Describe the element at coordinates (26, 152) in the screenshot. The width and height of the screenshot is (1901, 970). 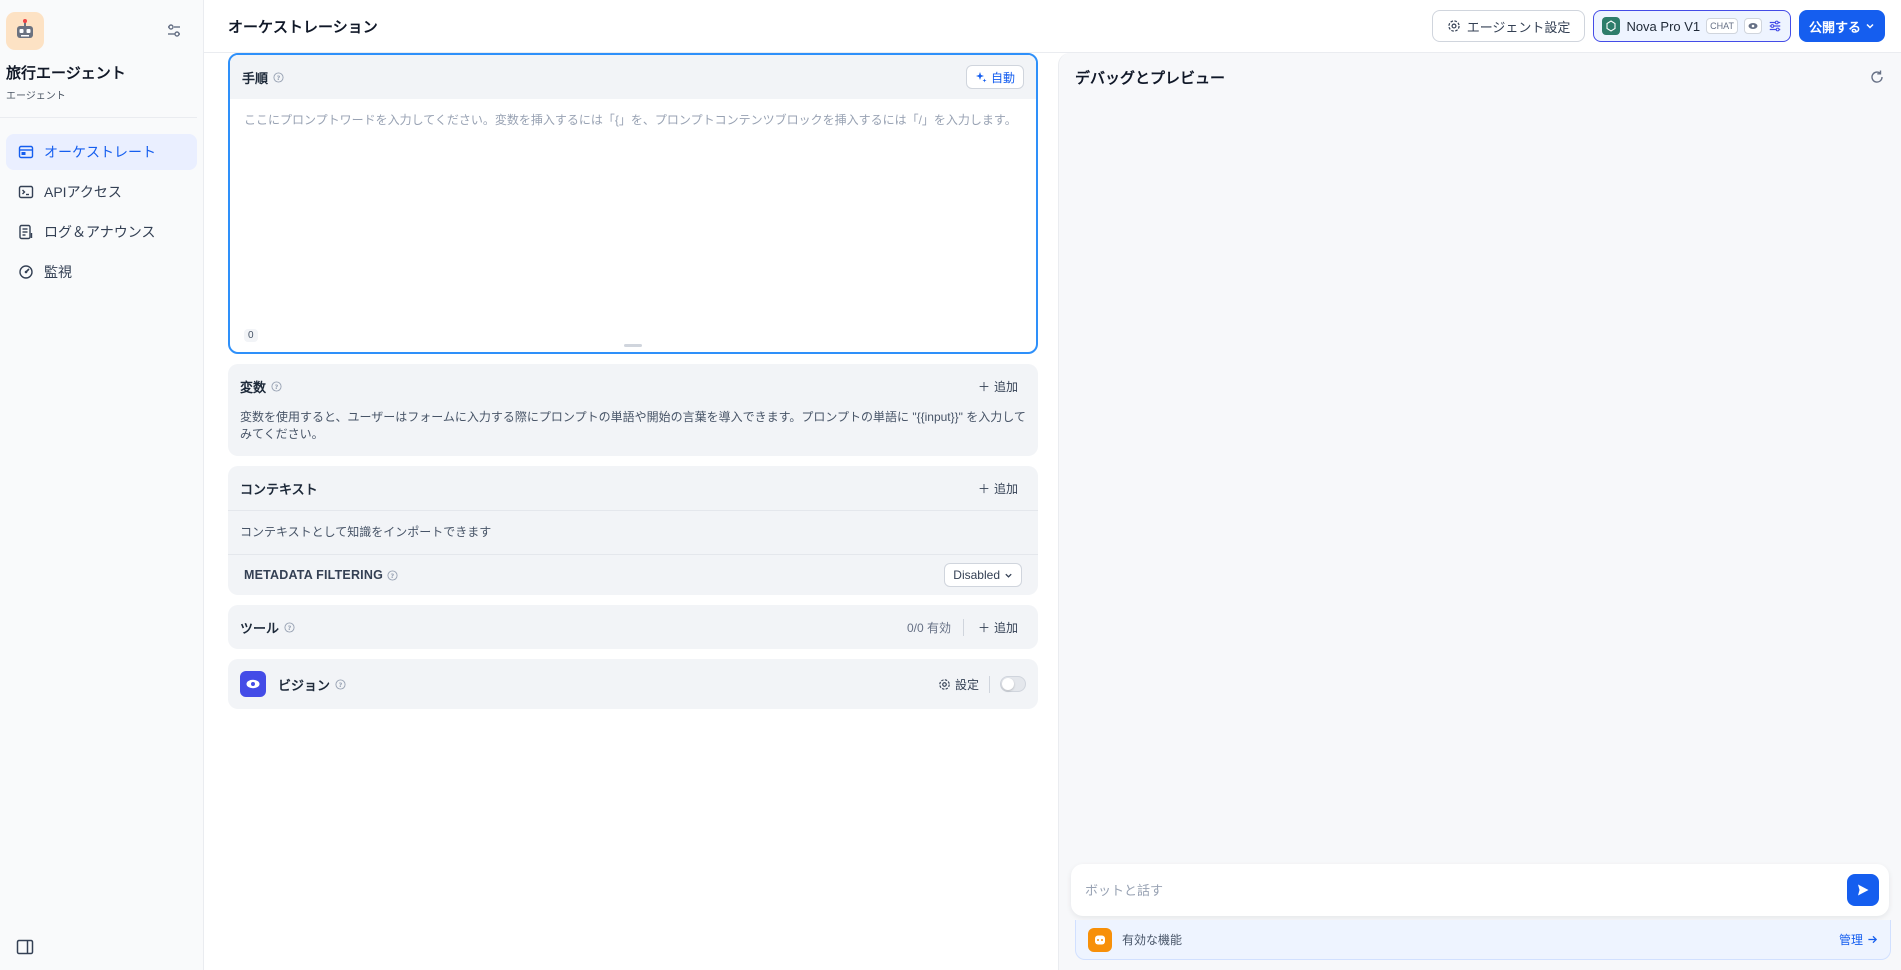
I see `layout-icon` at that location.